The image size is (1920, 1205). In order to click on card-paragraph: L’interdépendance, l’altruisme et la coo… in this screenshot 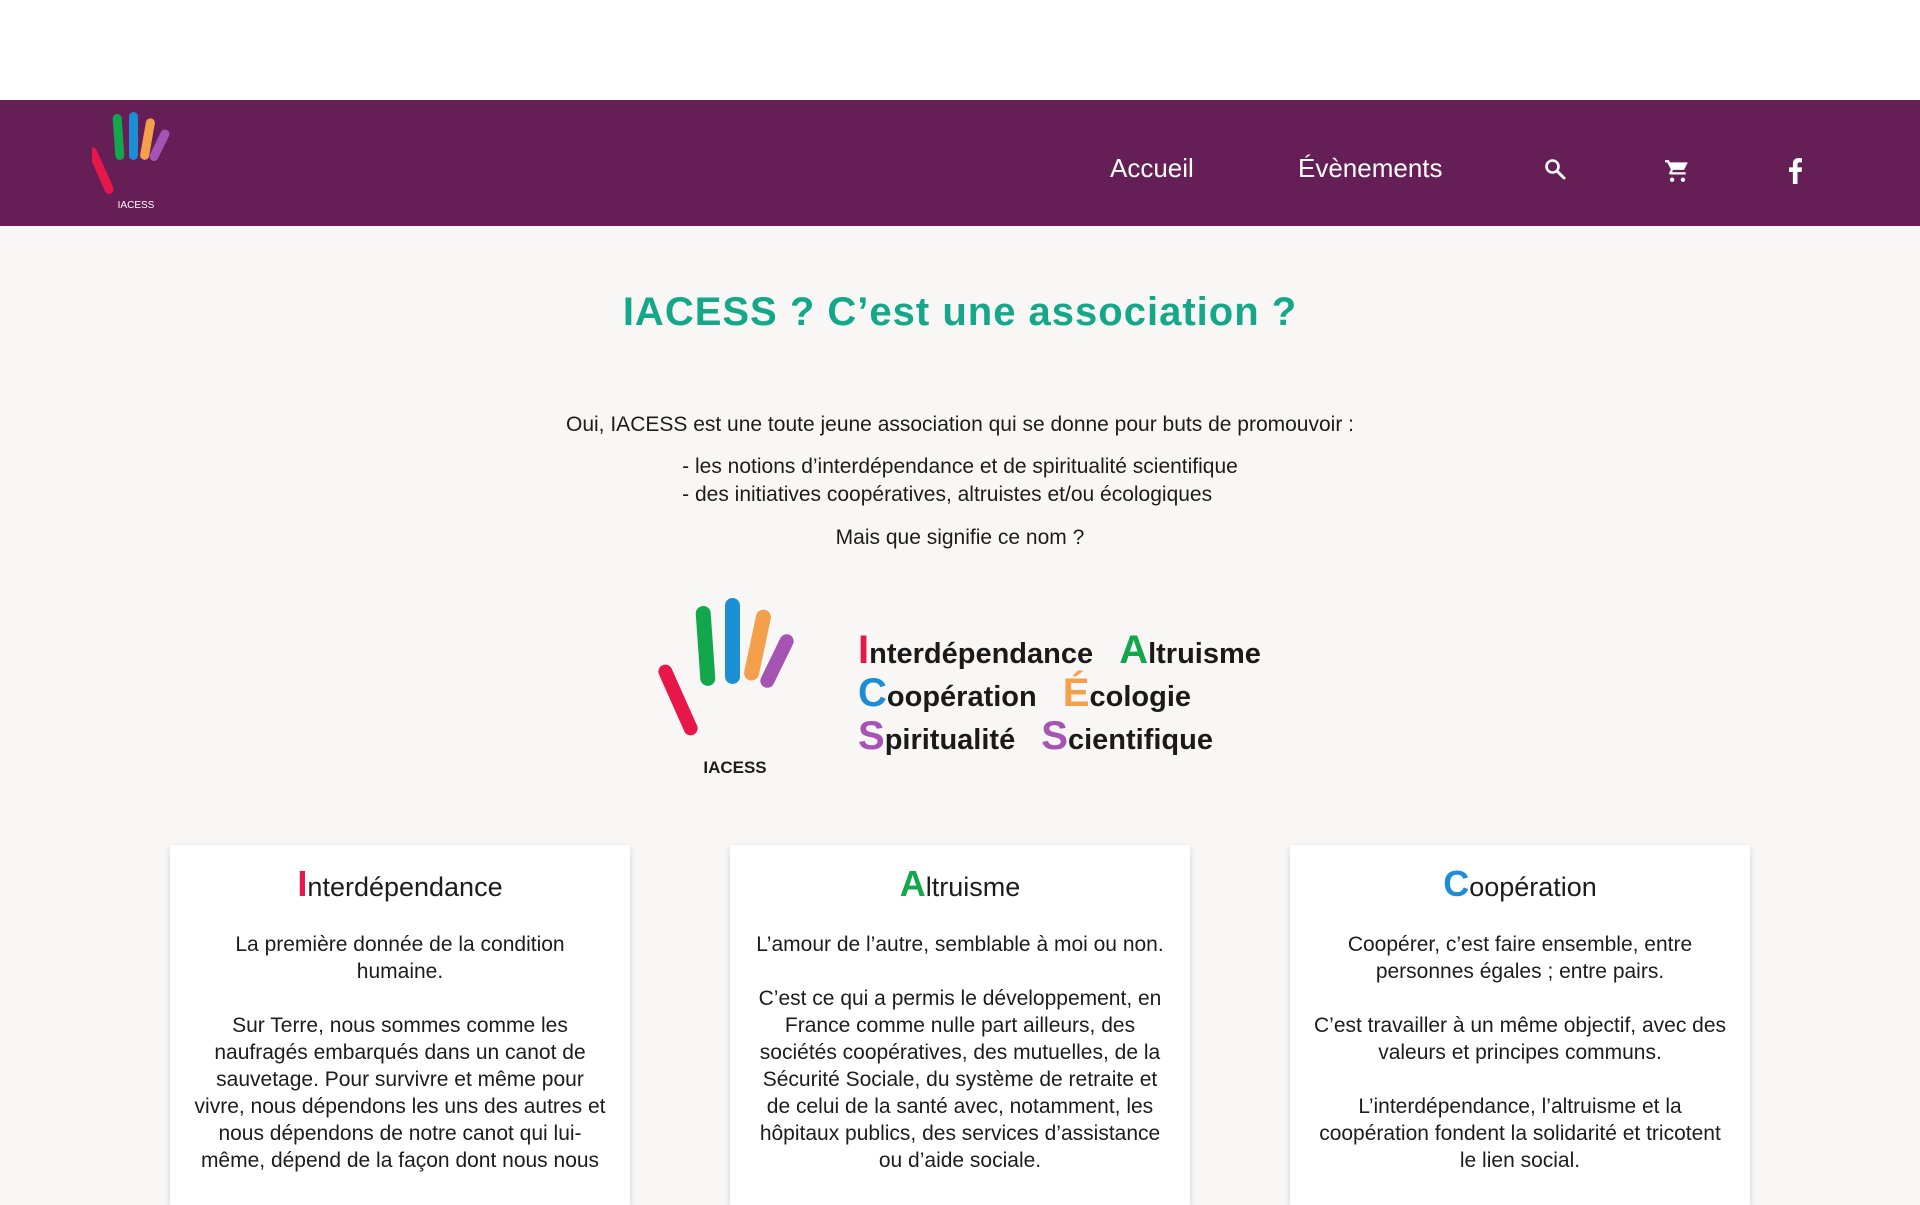, I will do `click(1520, 1133)`.